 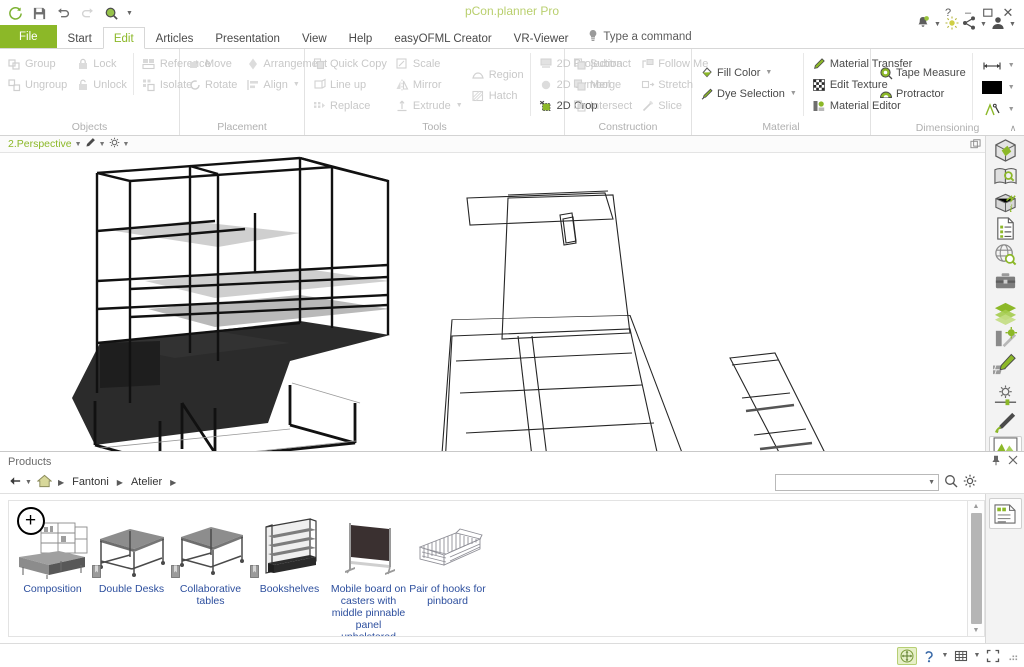 What do you see at coordinates (28, 482) in the screenshot?
I see `back-history-caret: ▼` at bounding box center [28, 482].